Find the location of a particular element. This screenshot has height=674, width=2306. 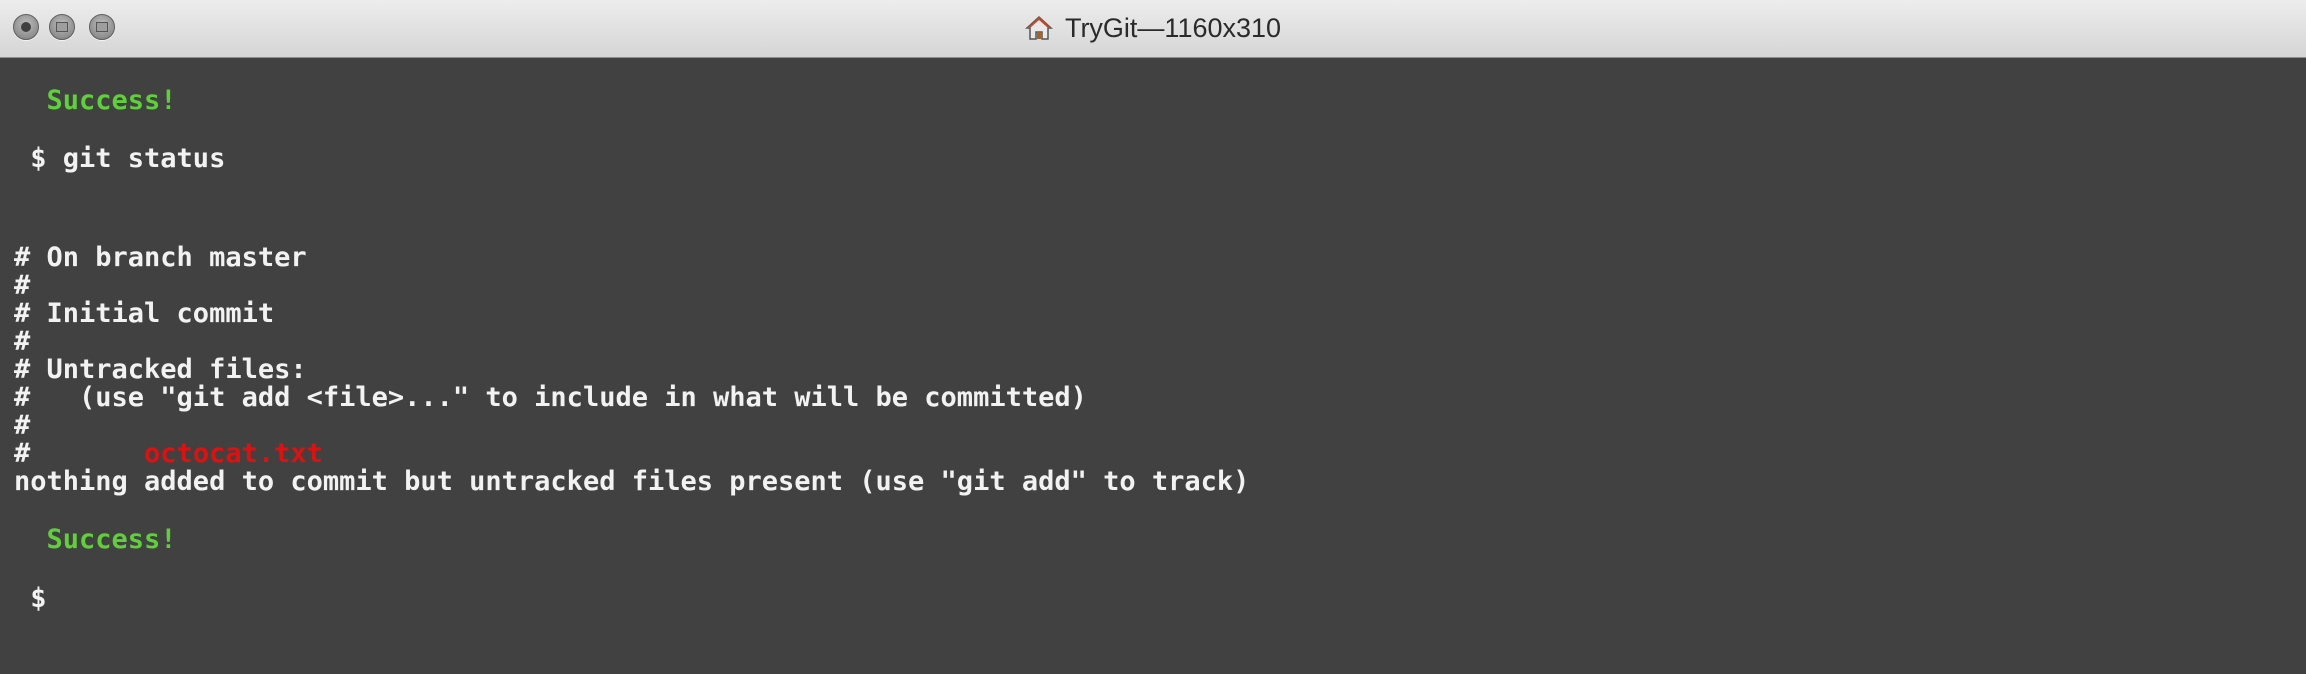

title-bar: TryGit—1160x310 is located at coordinates (1153, 29).